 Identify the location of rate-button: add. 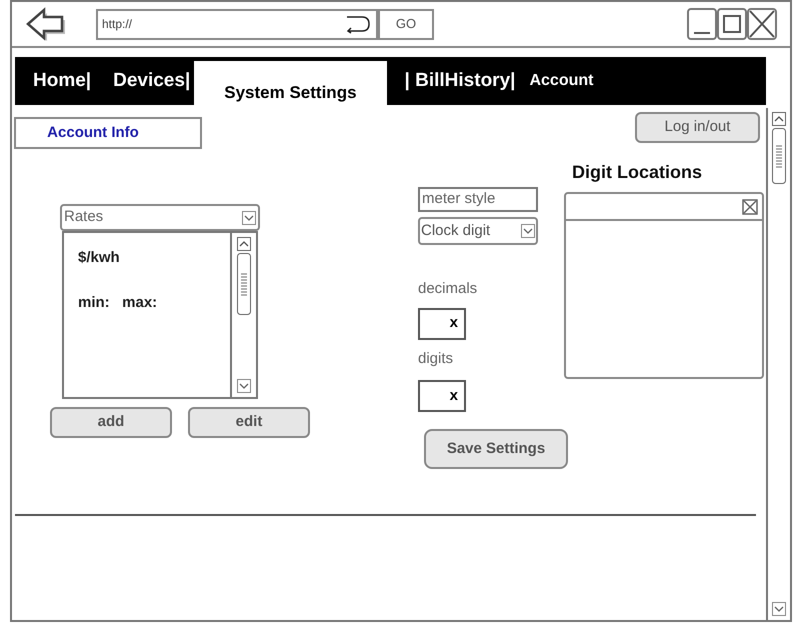
(111, 422).